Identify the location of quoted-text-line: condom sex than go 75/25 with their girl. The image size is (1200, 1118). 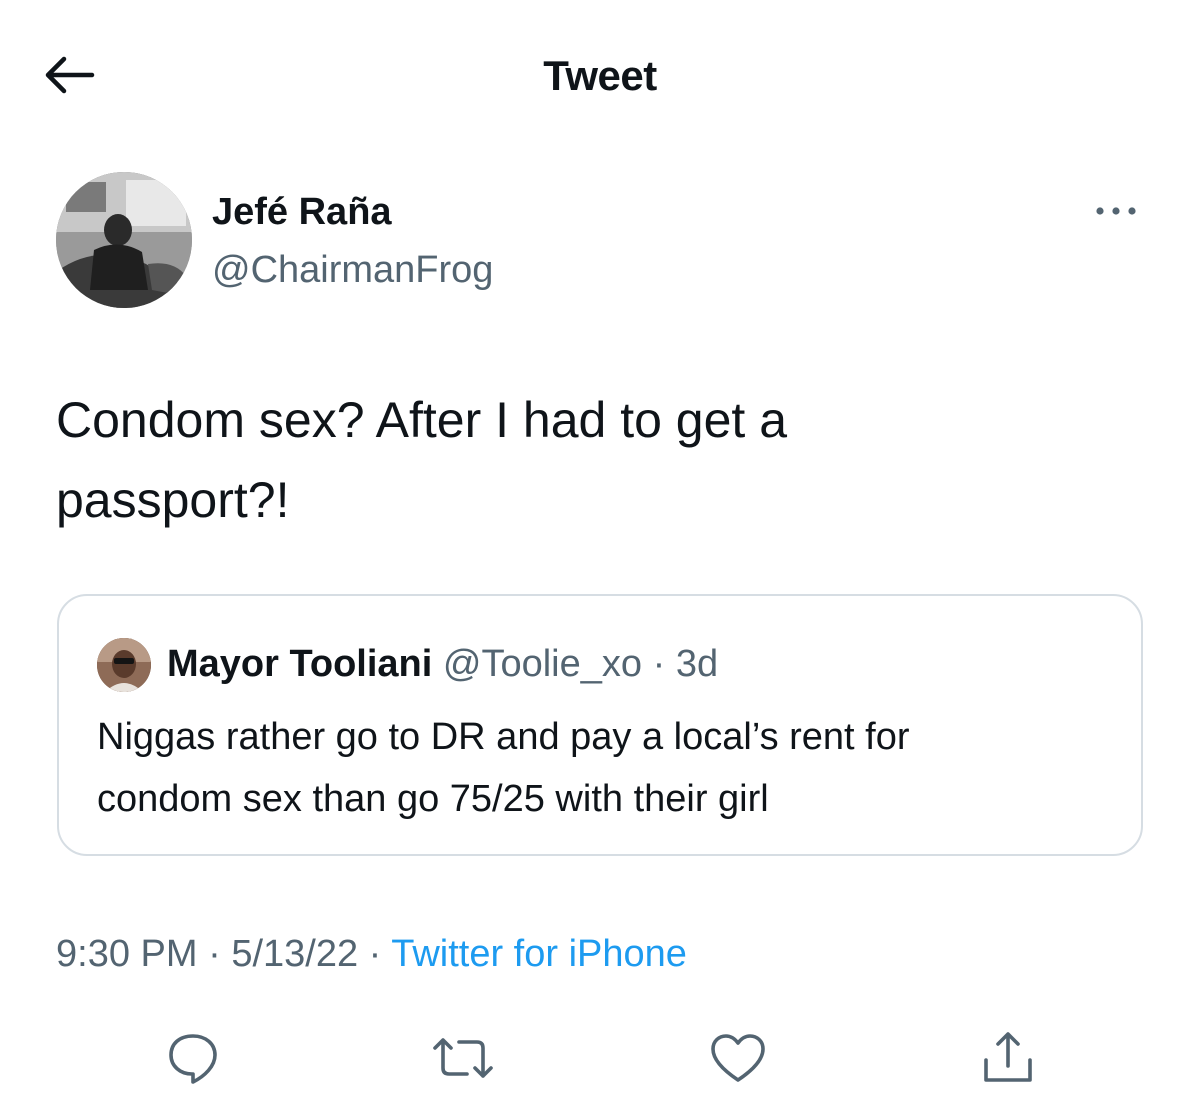
(433, 799).